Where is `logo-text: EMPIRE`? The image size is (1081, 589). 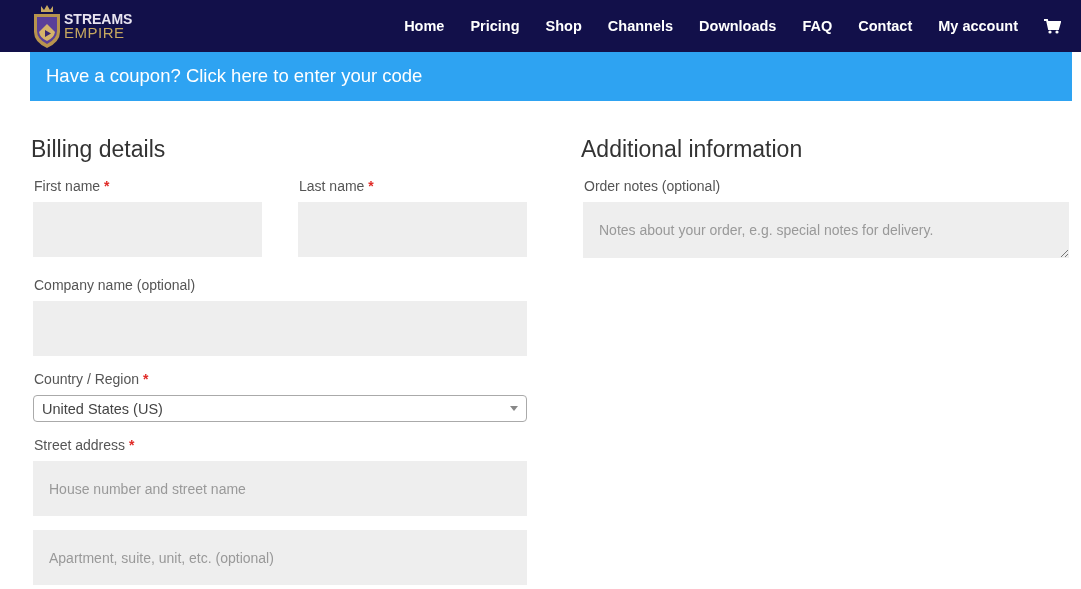 logo-text: EMPIRE is located at coordinates (95, 32).